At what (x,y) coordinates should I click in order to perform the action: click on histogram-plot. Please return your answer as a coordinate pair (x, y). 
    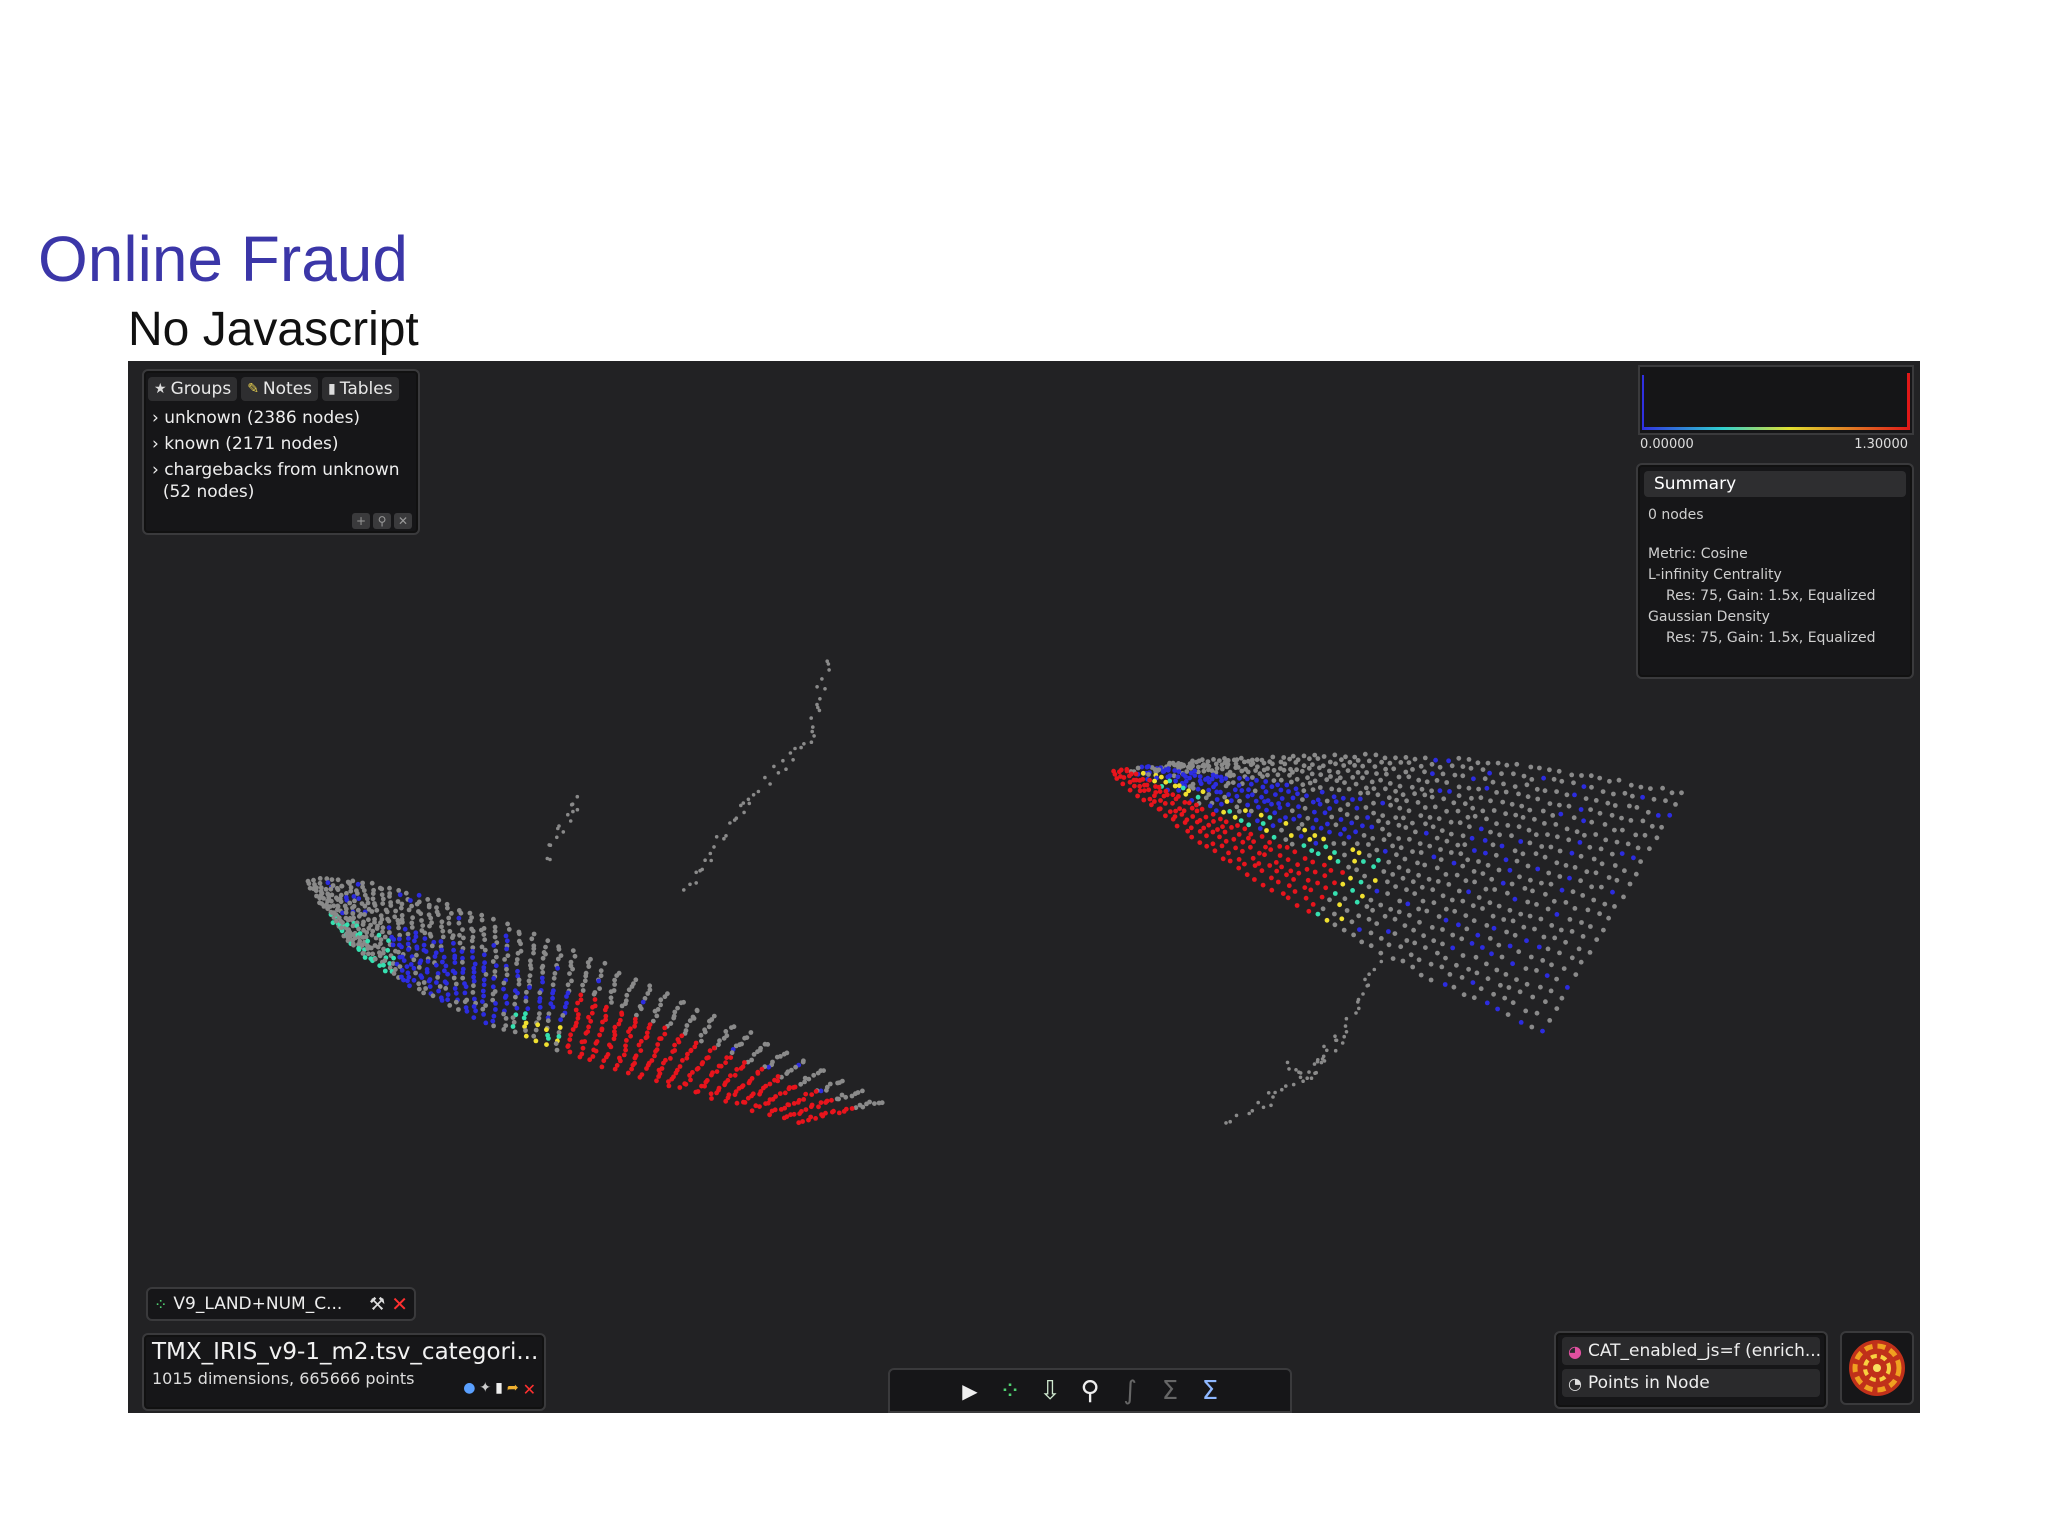
    Looking at the image, I should click on (1776, 400).